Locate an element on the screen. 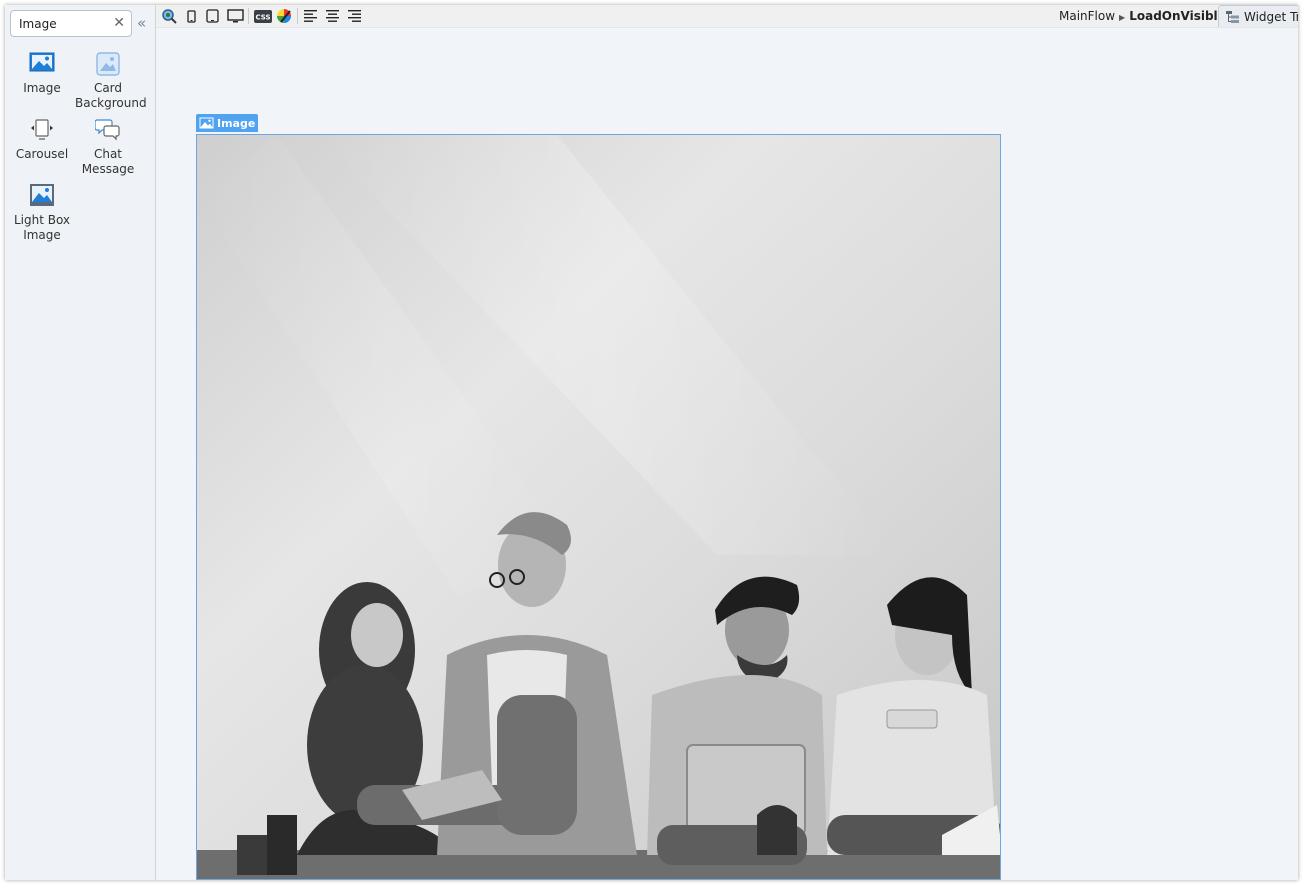 Image resolution: width=1313 pixels, height=894 pixels. widget-label: Card Background is located at coordinates (111, 95).